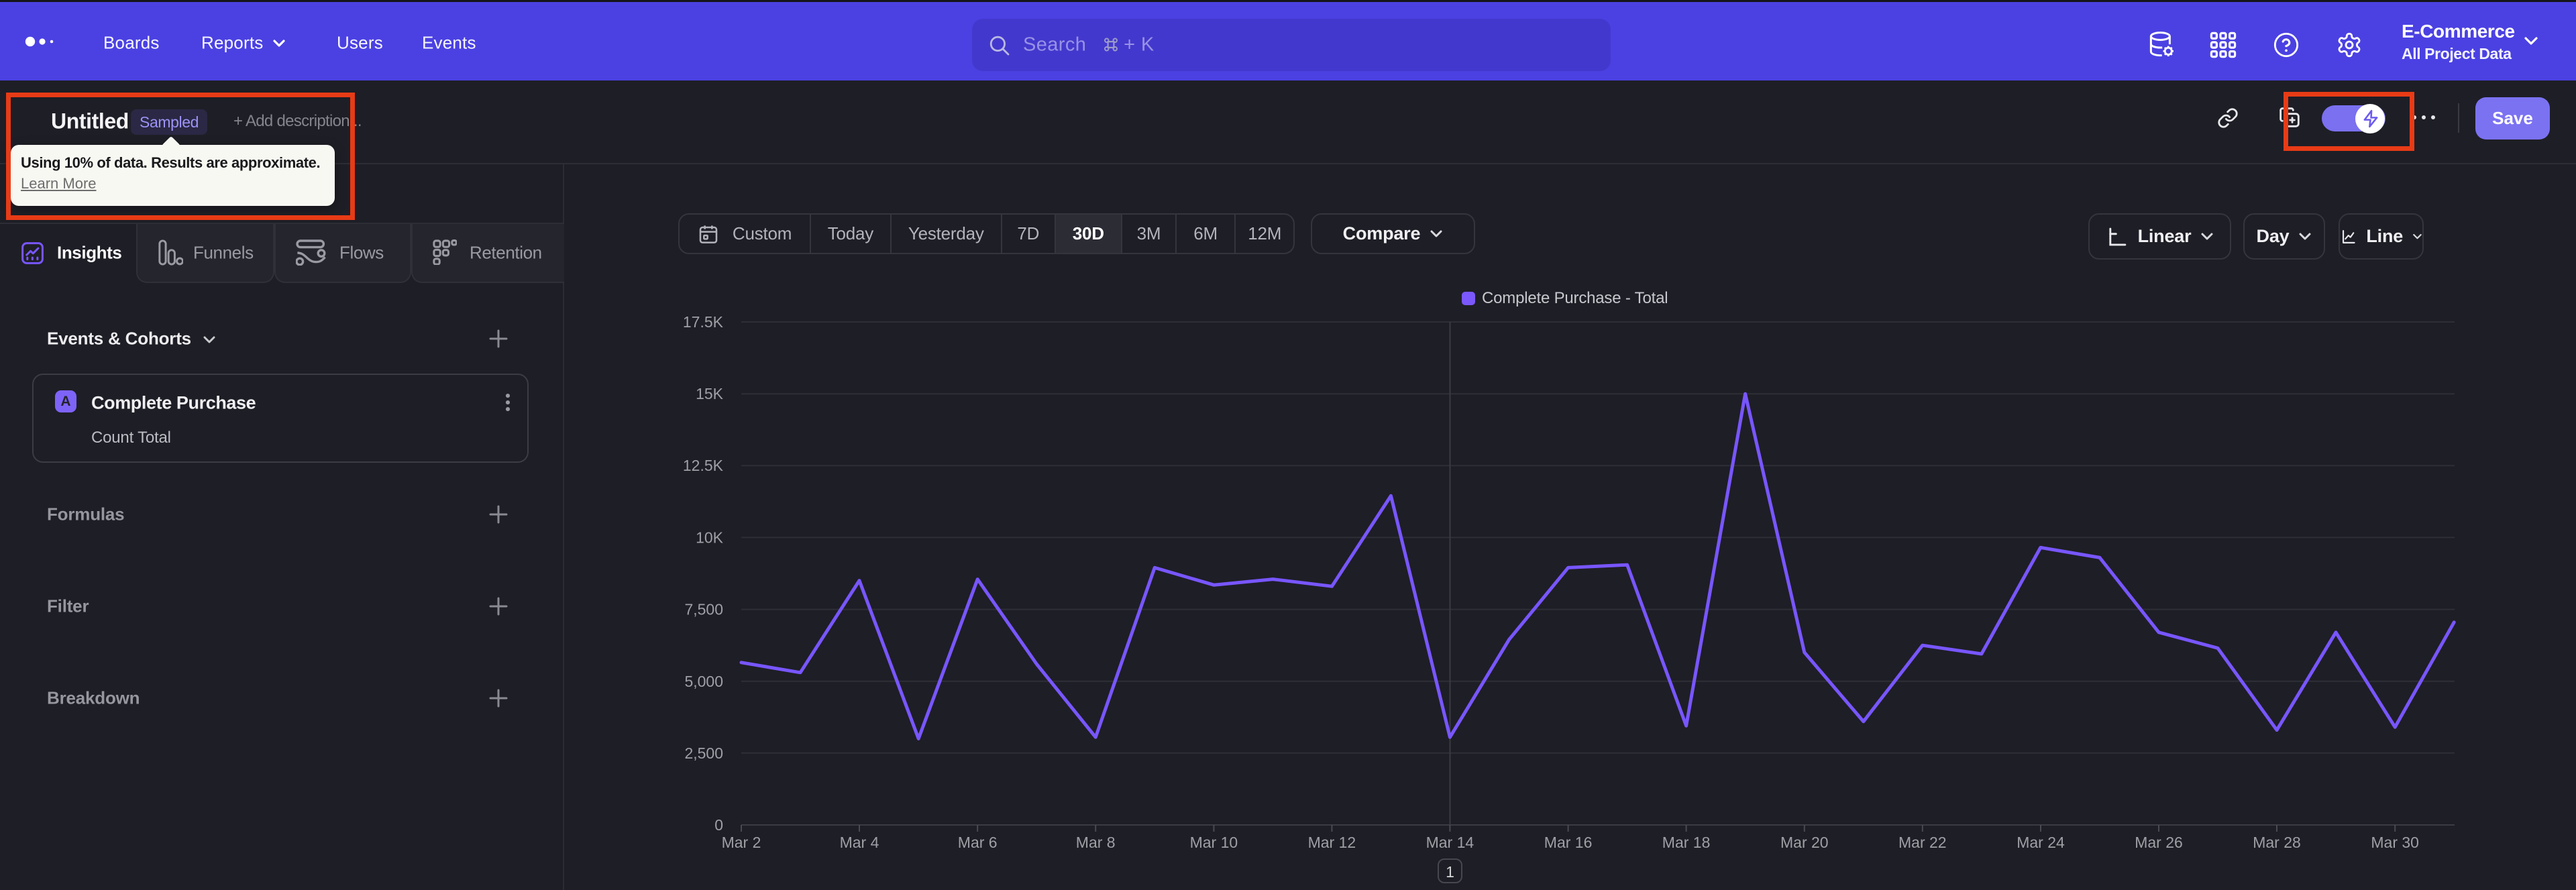 The height and width of the screenshot is (890, 2576). What do you see at coordinates (2041, 842) in the screenshot?
I see `svg-text: Mar 24` at bounding box center [2041, 842].